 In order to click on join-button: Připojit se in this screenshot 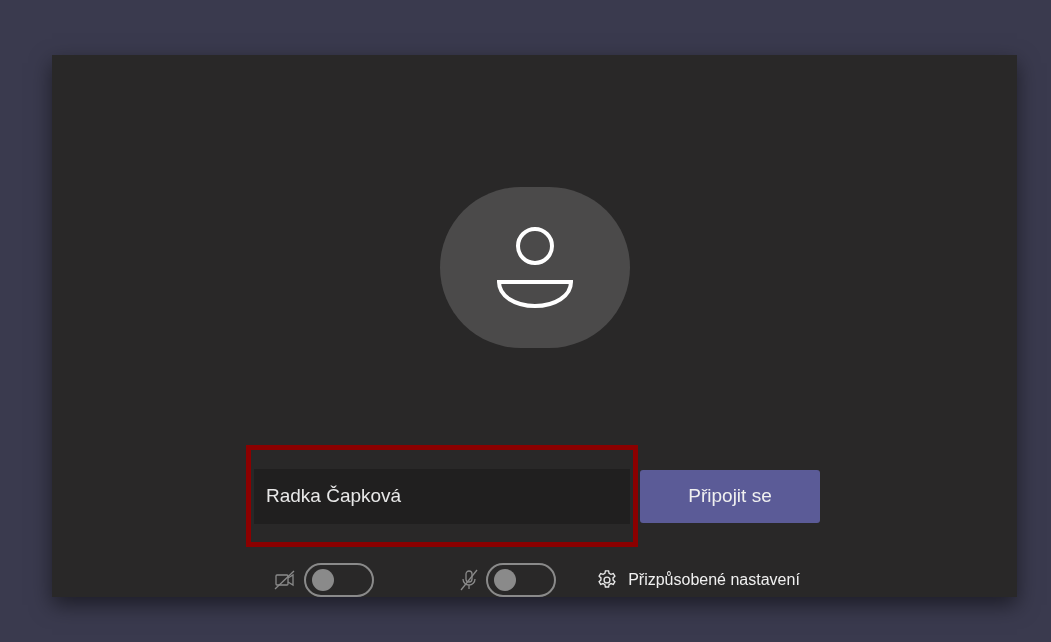, I will do `click(730, 496)`.